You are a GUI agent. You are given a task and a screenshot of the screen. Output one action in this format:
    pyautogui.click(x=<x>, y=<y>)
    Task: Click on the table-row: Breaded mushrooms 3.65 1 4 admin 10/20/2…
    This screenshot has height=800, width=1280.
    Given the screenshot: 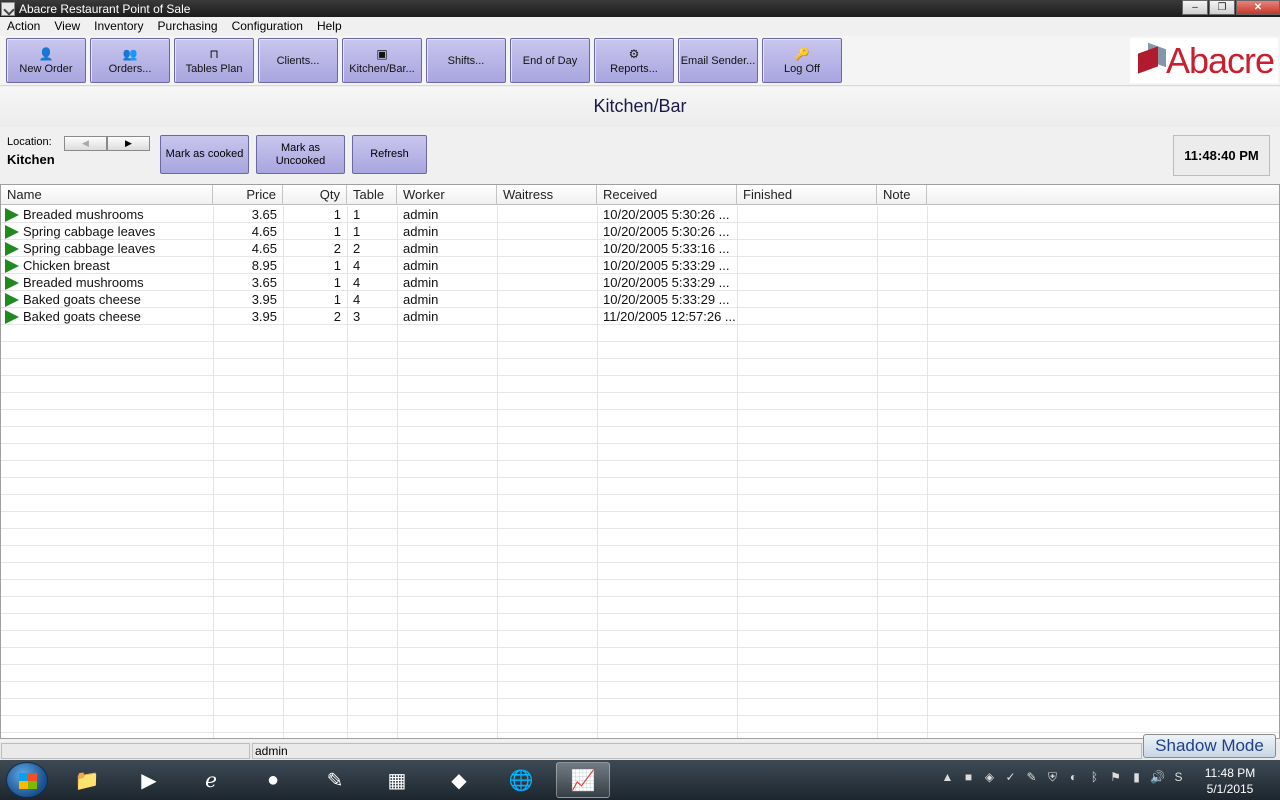 What is the action you would take?
    pyautogui.click(x=640, y=282)
    